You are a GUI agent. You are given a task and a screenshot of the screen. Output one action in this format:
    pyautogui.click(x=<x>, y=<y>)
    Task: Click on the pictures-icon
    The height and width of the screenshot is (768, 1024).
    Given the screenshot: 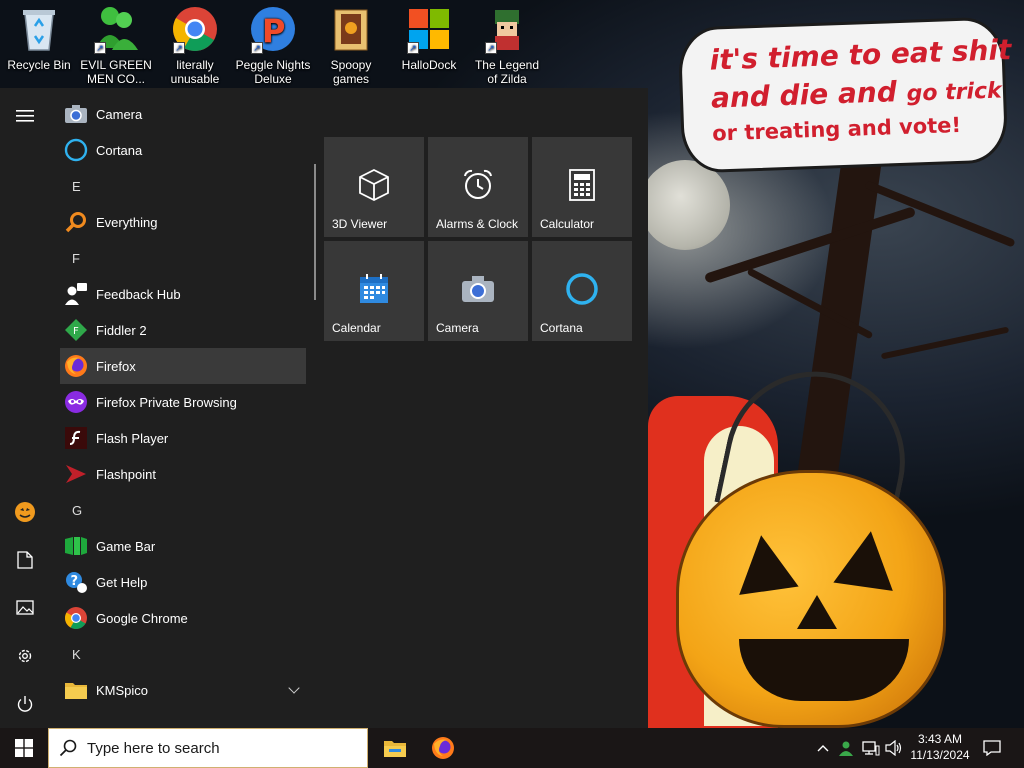 What is the action you would take?
    pyautogui.click(x=25, y=607)
    